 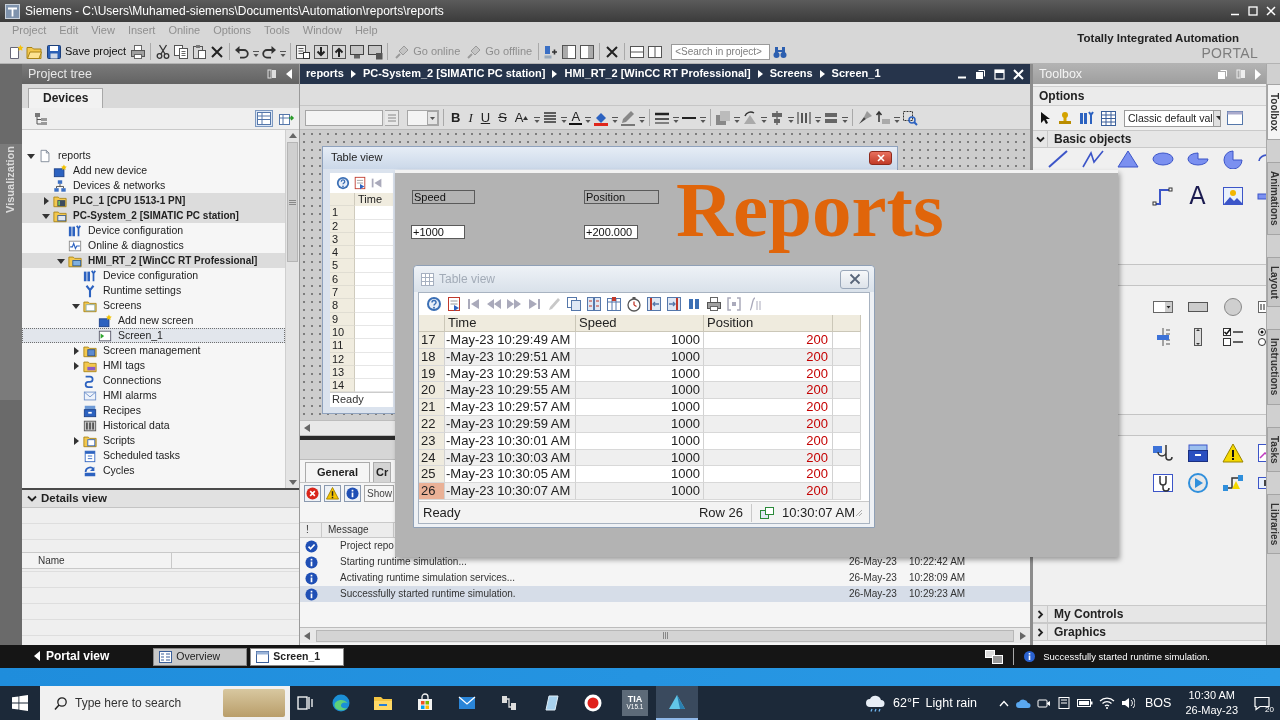 What do you see at coordinates (791, 74) in the screenshot?
I see `breadcrumb-link: Screens` at bounding box center [791, 74].